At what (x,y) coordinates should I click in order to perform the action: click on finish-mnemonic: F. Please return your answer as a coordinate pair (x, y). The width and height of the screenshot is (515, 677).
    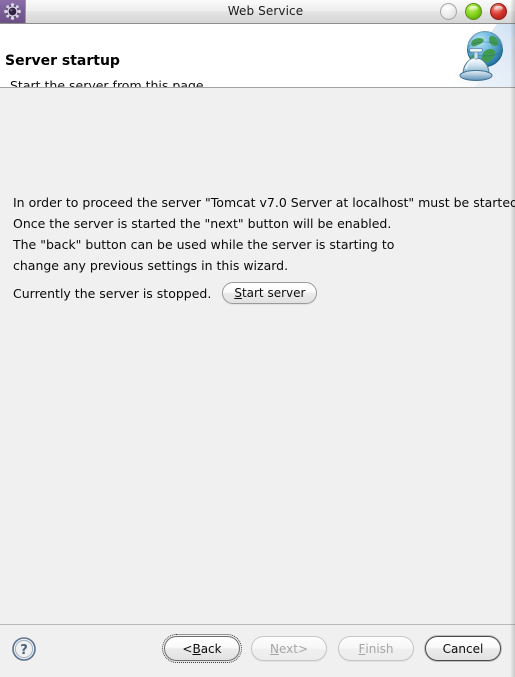
    Looking at the image, I should click on (362, 648).